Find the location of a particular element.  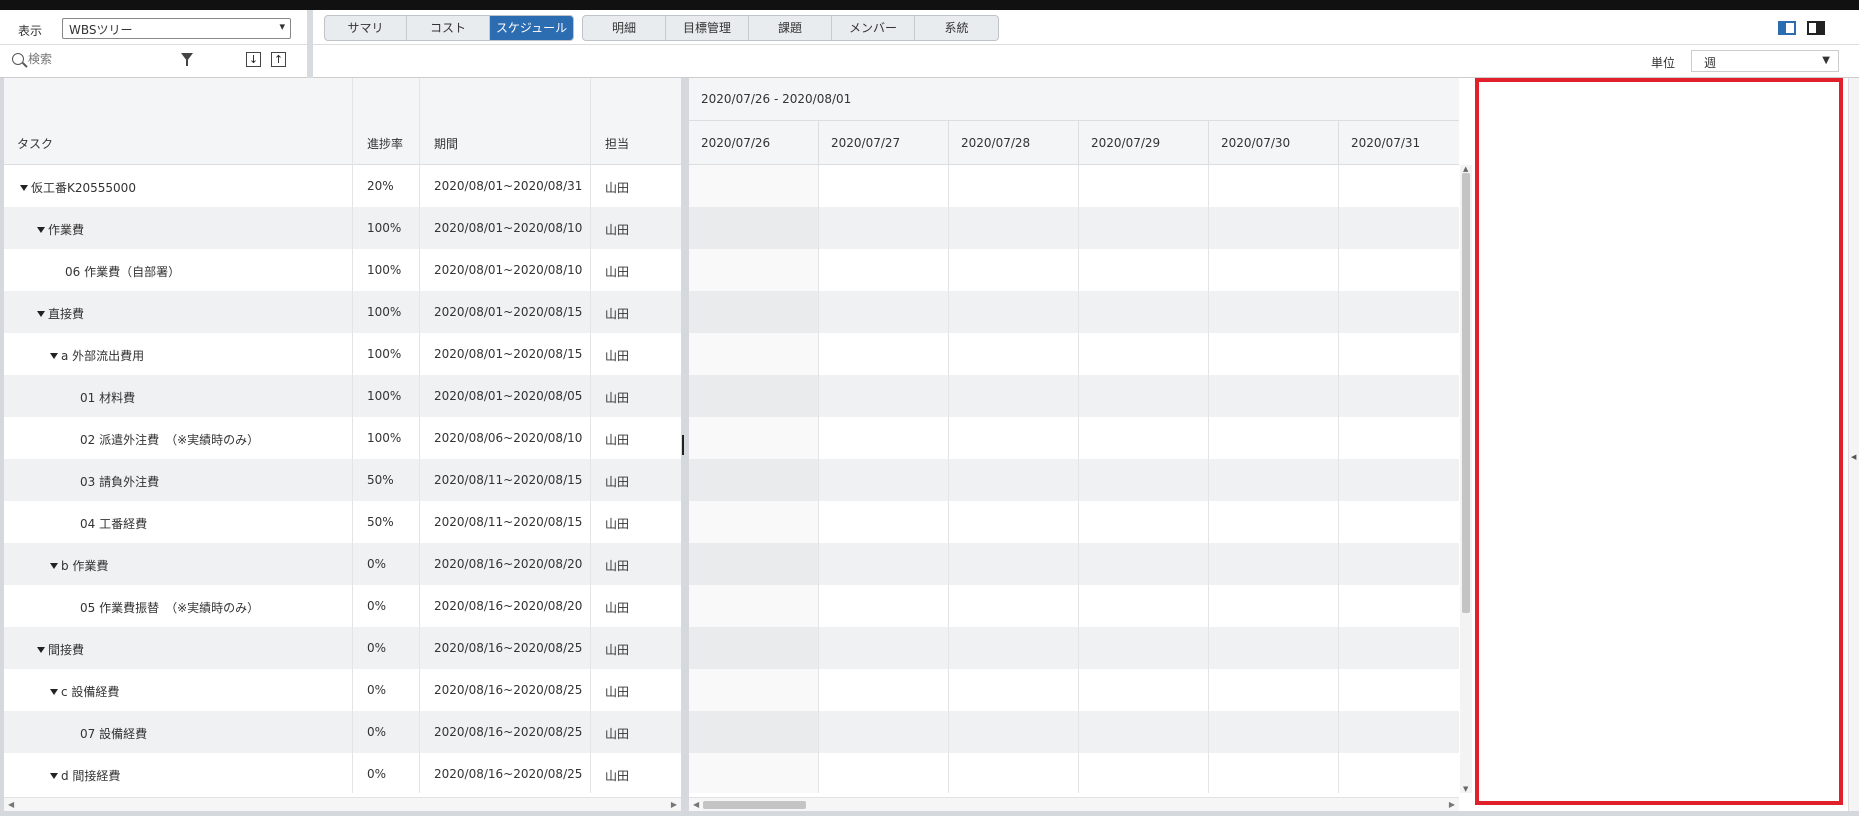

display-select: WBSツリー ▾ is located at coordinates (176, 28).